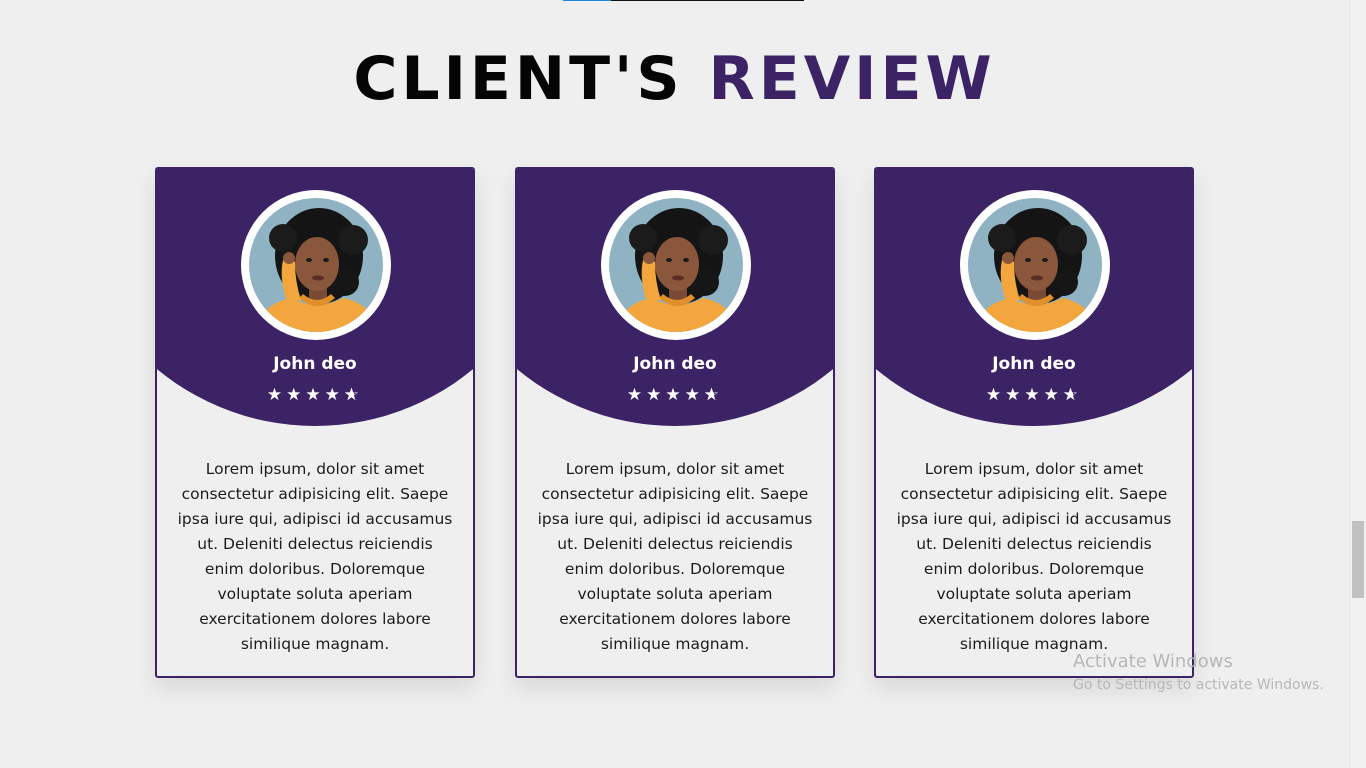 The width and height of the screenshot is (1366, 768). Describe the element at coordinates (1357, 384) in the screenshot. I see `page-scrollbar` at that location.